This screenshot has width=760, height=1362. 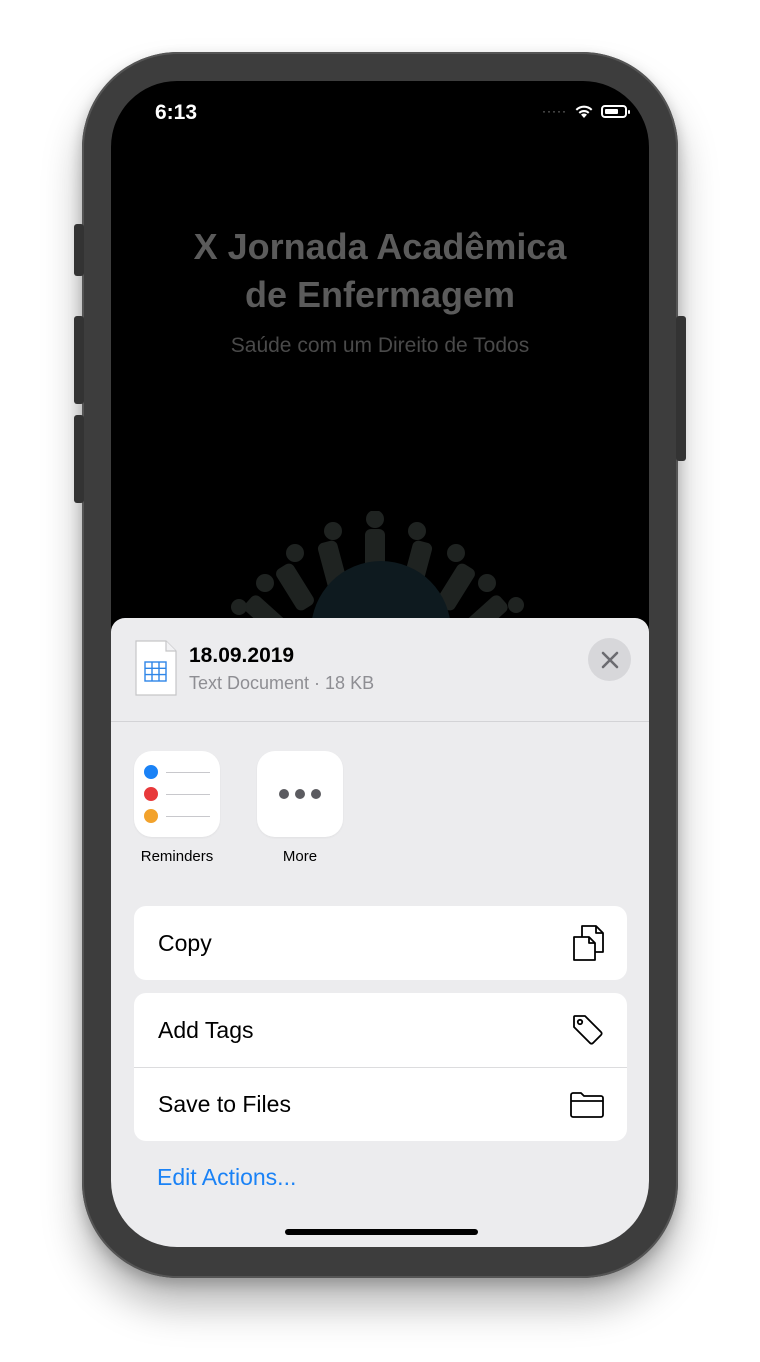 I want to click on app-title: X Jornada Acadêmica de Enfermagem, so click(x=380, y=270).